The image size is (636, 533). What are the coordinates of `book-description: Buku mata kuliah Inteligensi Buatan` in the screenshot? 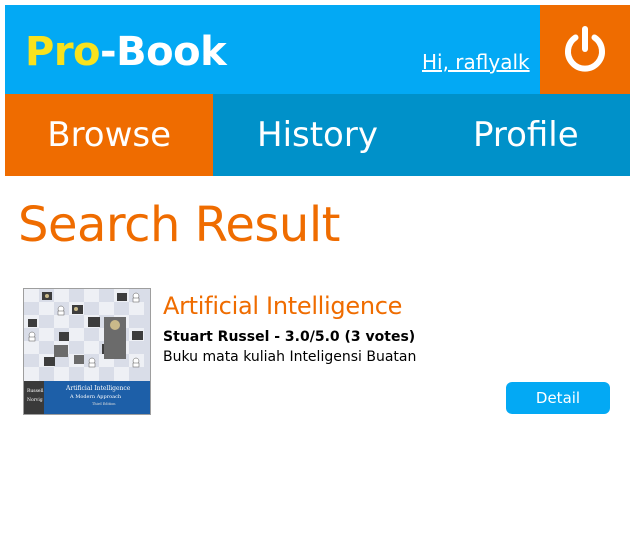 It's located at (290, 357).